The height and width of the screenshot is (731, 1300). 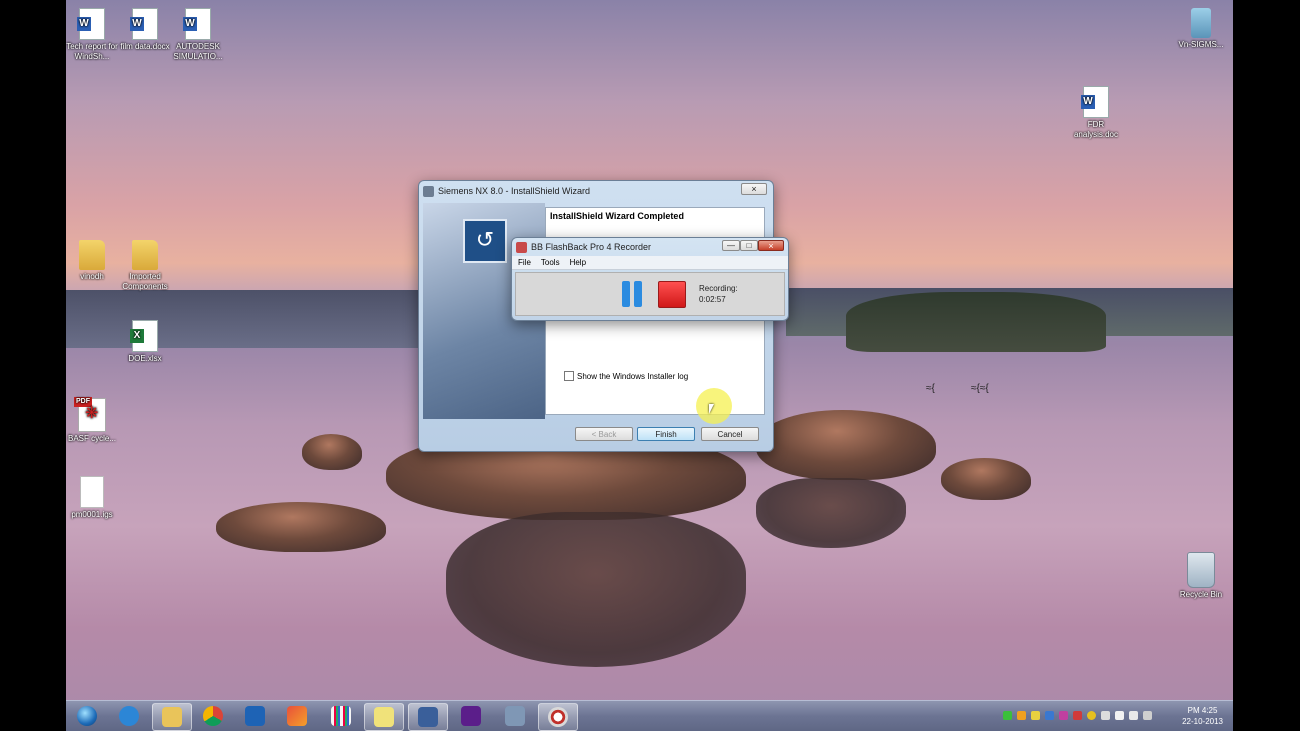 What do you see at coordinates (711, 409) in the screenshot?
I see `mouse-cursor-icon` at bounding box center [711, 409].